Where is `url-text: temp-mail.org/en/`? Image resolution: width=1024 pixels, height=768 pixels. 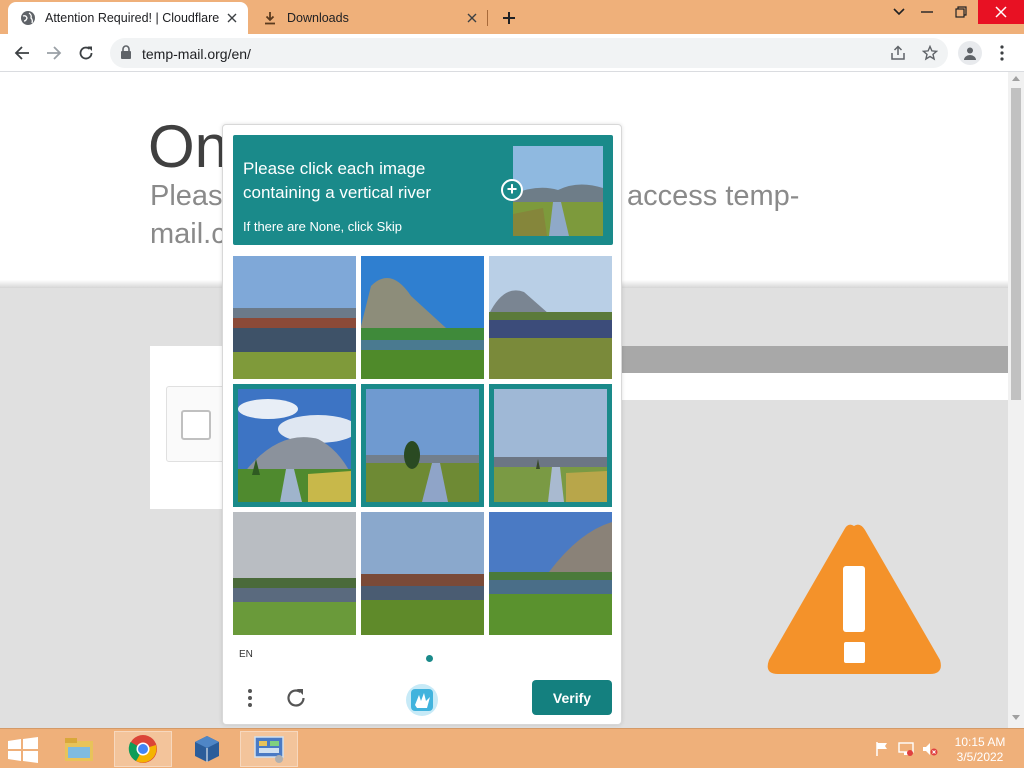 url-text: temp-mail.org/en/ is located at coordinates (196, 54).